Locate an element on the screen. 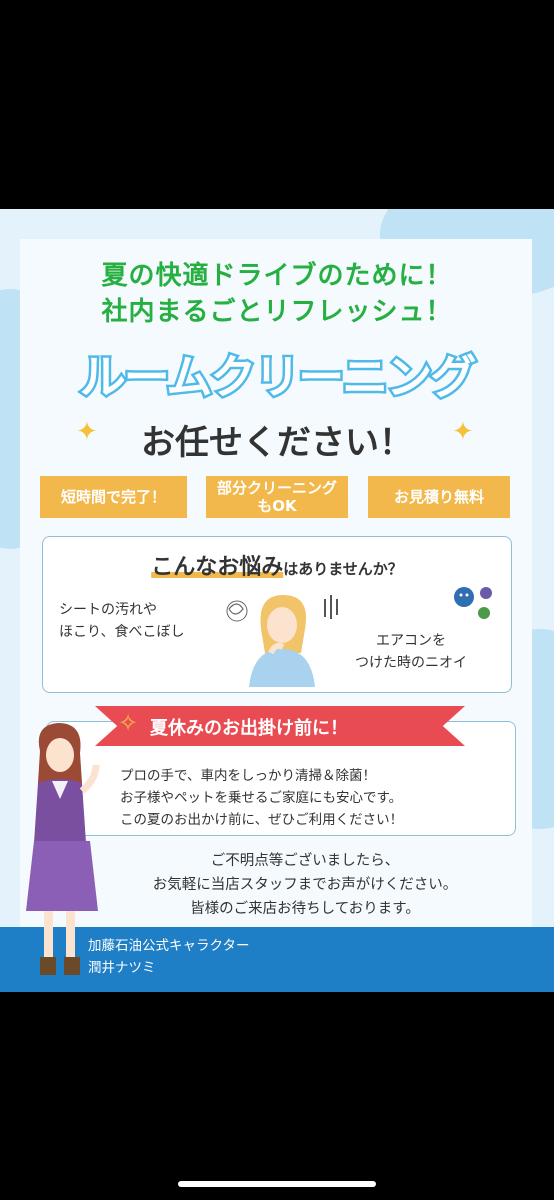  summer-ribbon-text: 夏休みのお出掛け前に！ is located at coordinates (249, 728).